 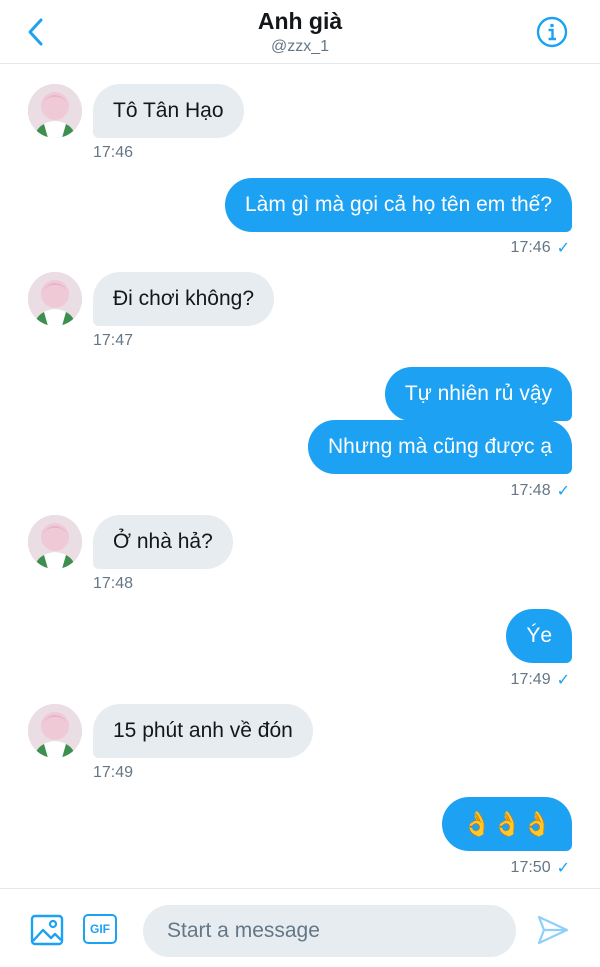 I want to click on message-bubble: 👌👌👌, so click(x=507, y=824).